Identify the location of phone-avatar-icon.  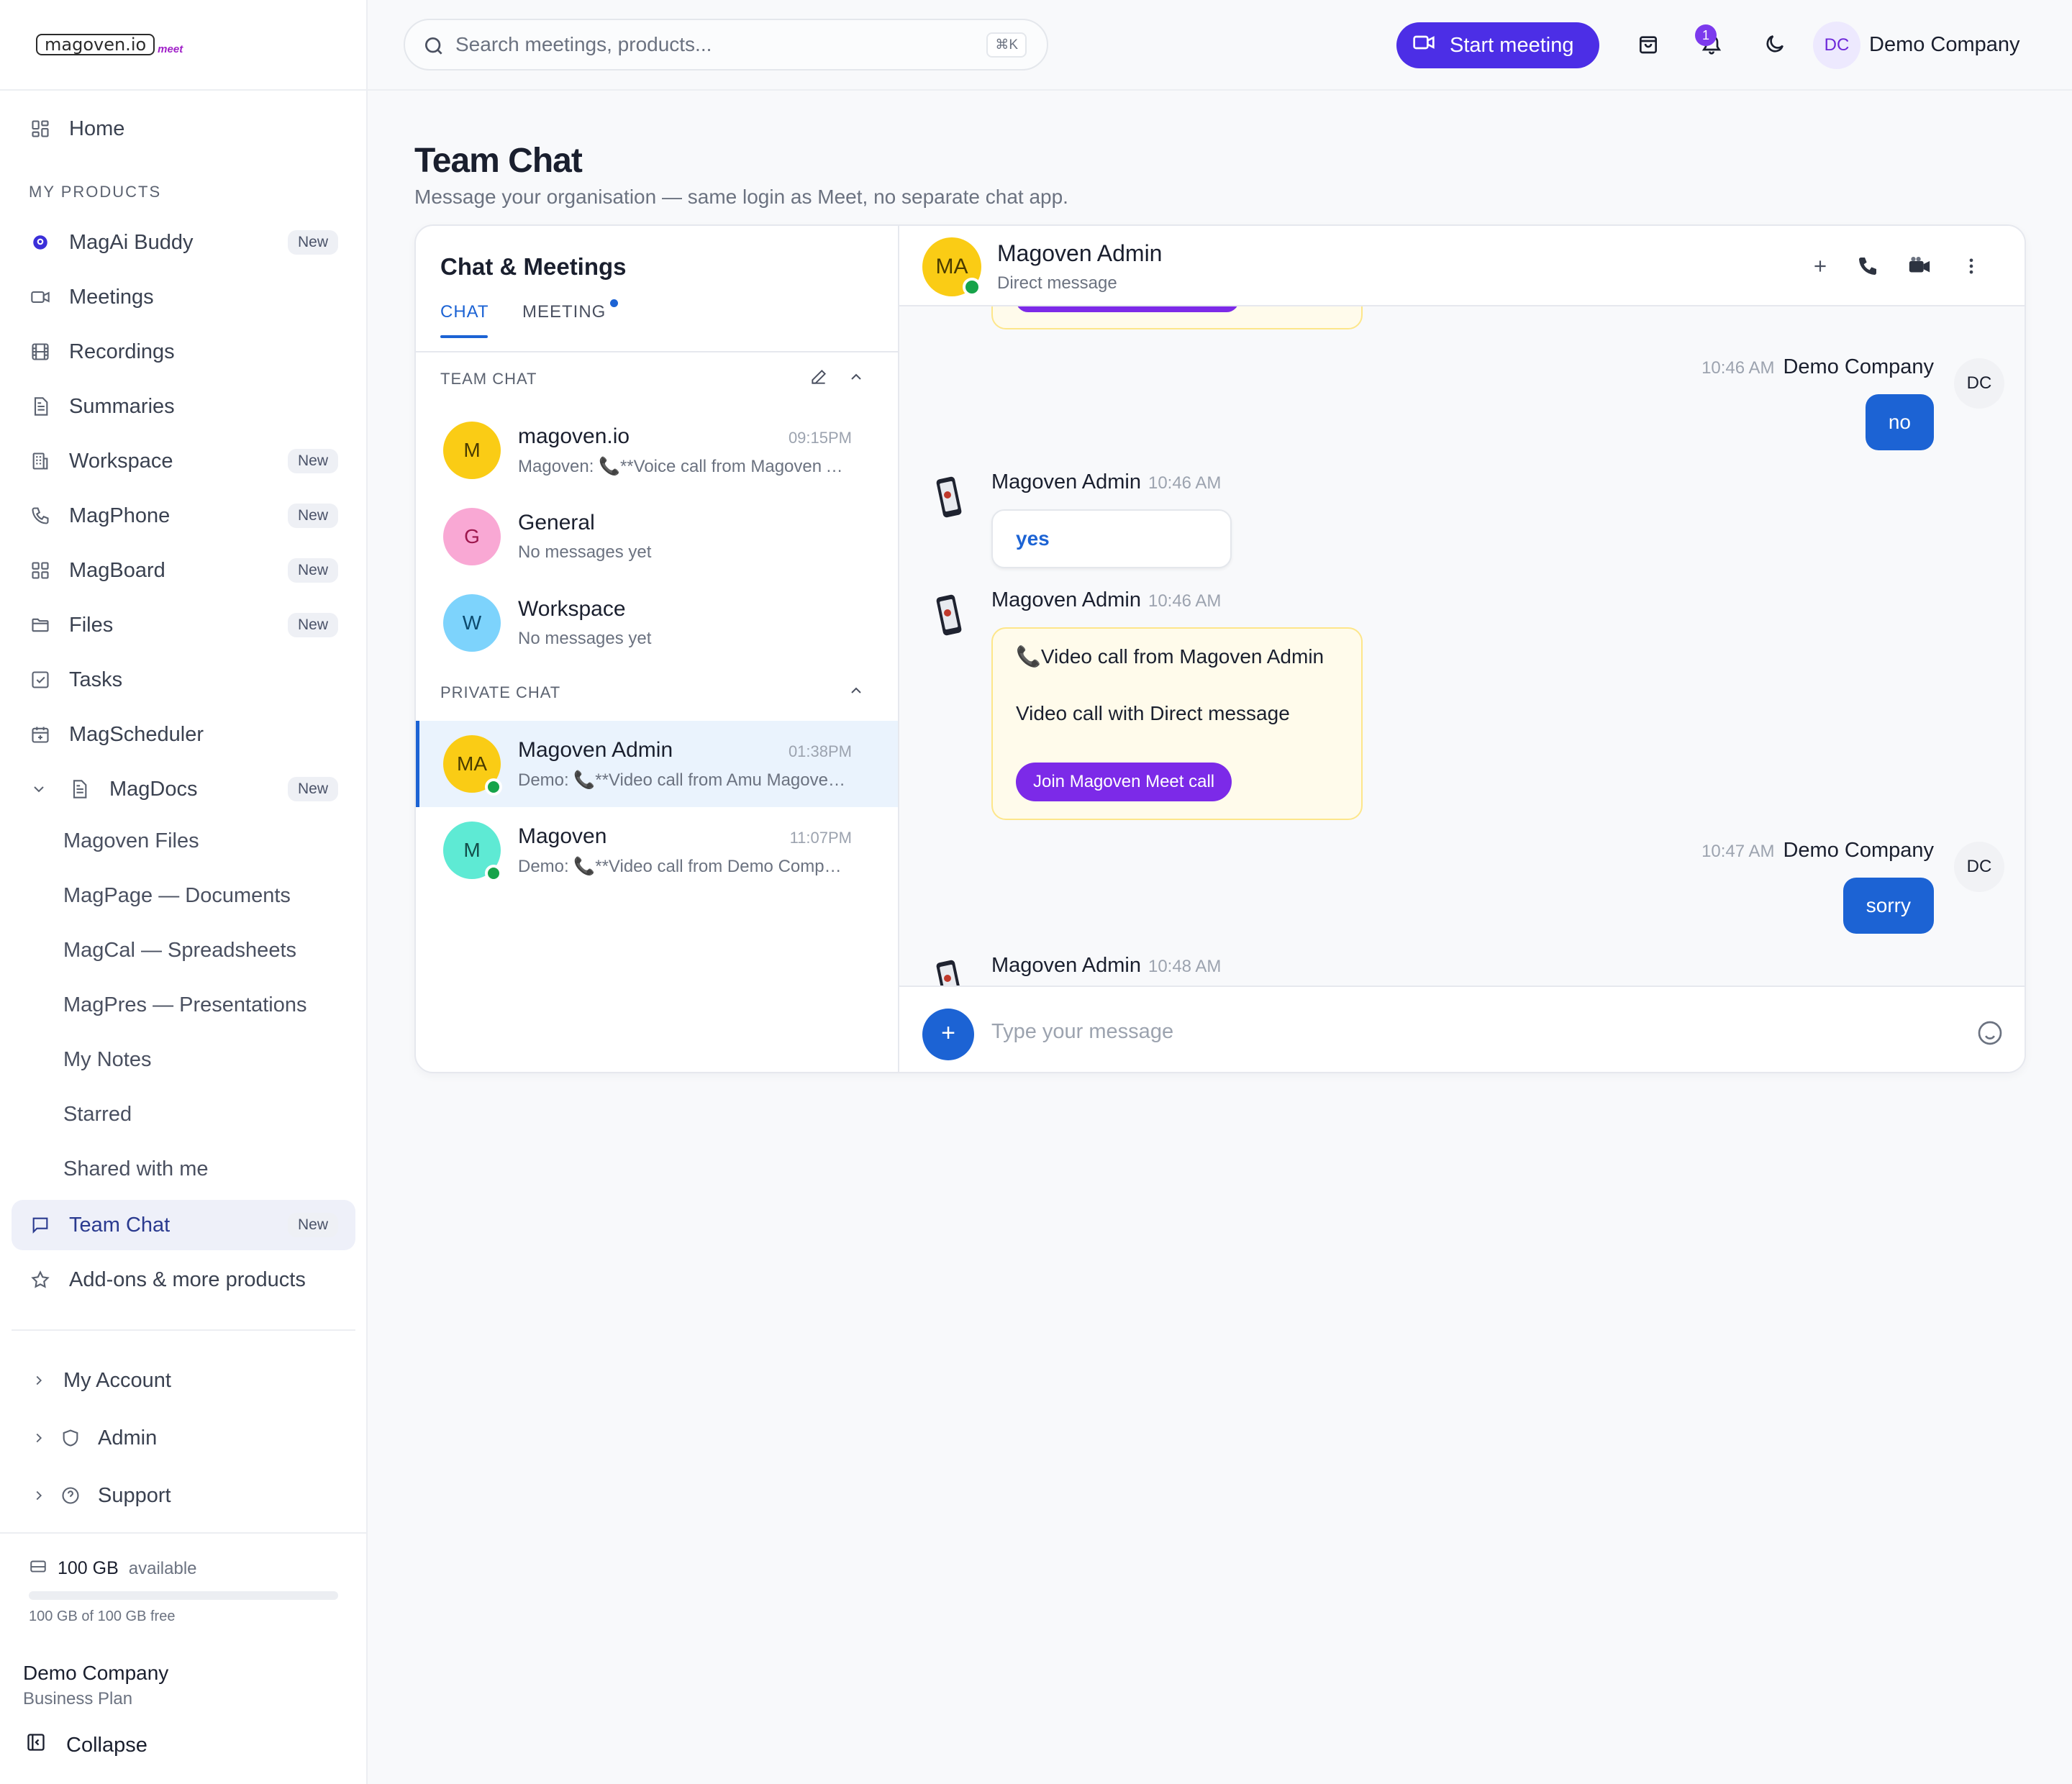
(949, 972).